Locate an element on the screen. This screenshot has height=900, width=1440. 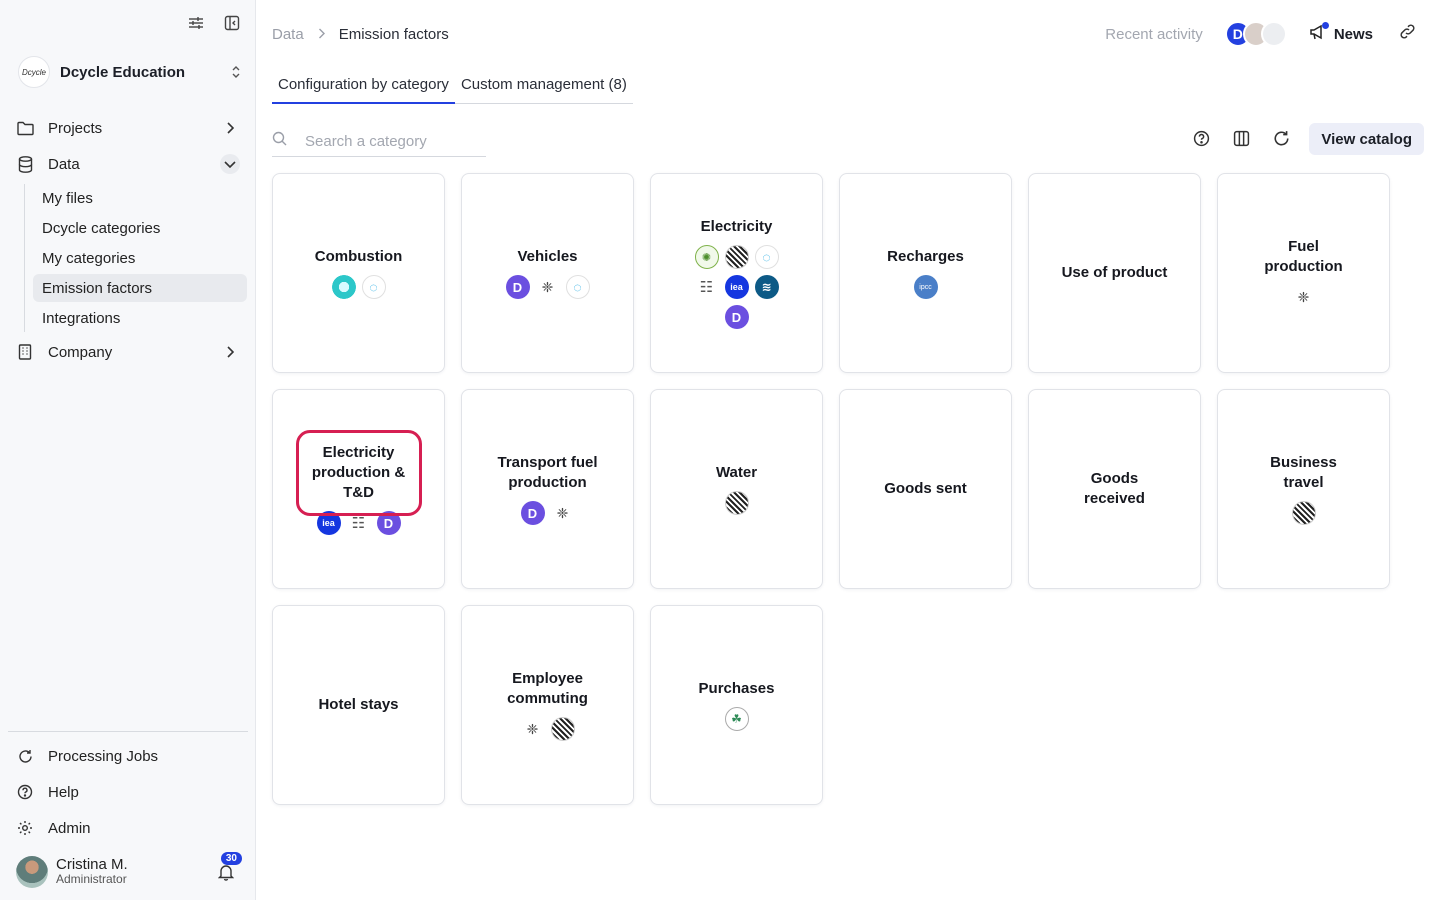
chevron-down-icon is located at coordinates (230, 164).